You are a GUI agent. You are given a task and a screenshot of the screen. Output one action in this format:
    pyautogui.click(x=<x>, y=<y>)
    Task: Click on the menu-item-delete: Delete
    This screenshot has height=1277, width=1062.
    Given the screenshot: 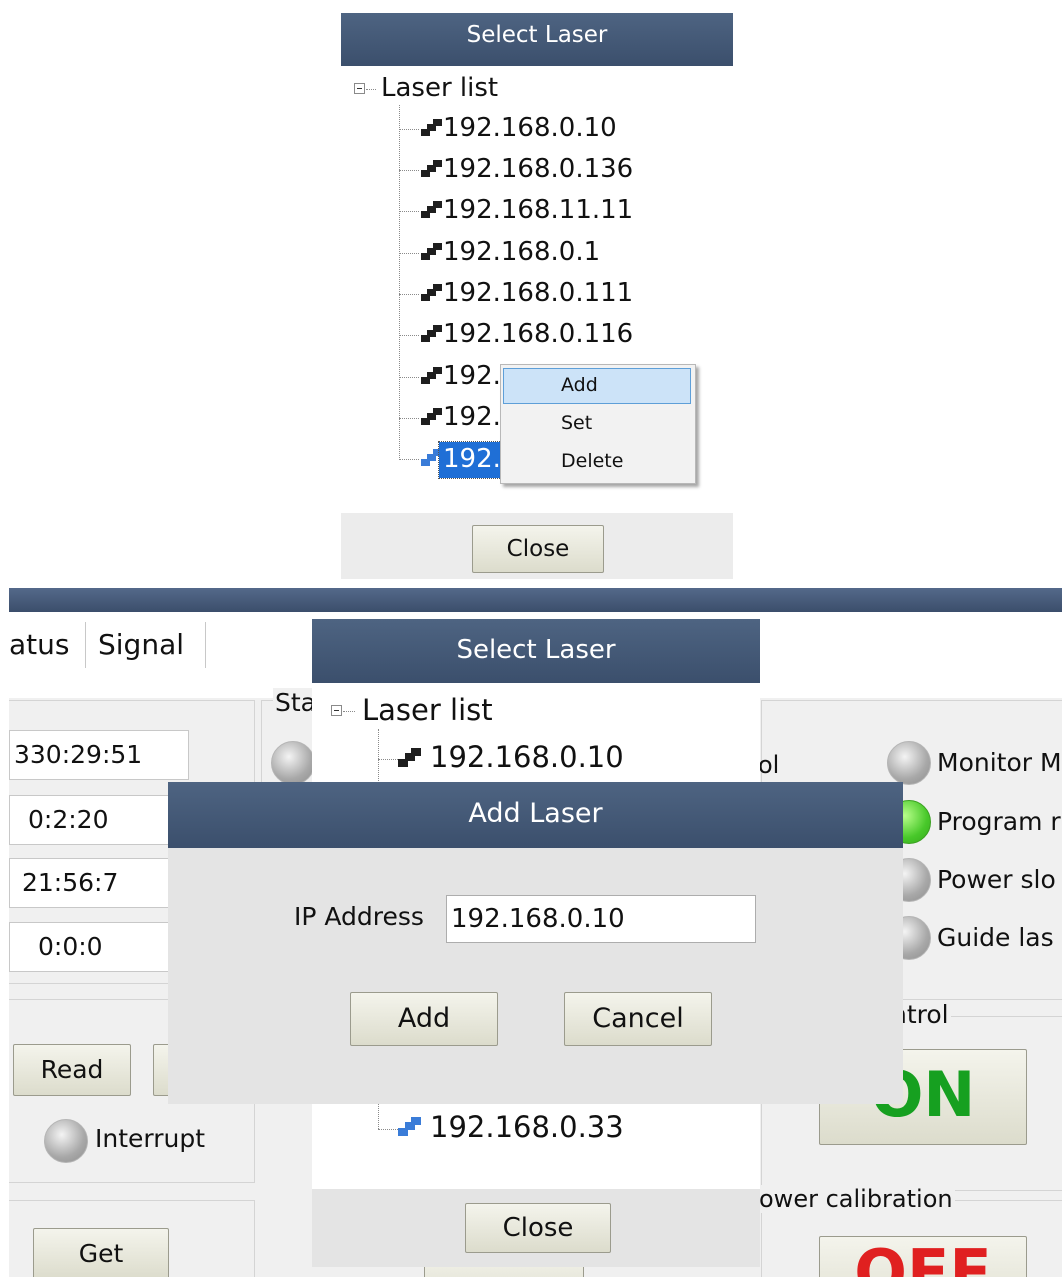 What is the action you would take?
    pyautogui.click(x=598, y=462)
    